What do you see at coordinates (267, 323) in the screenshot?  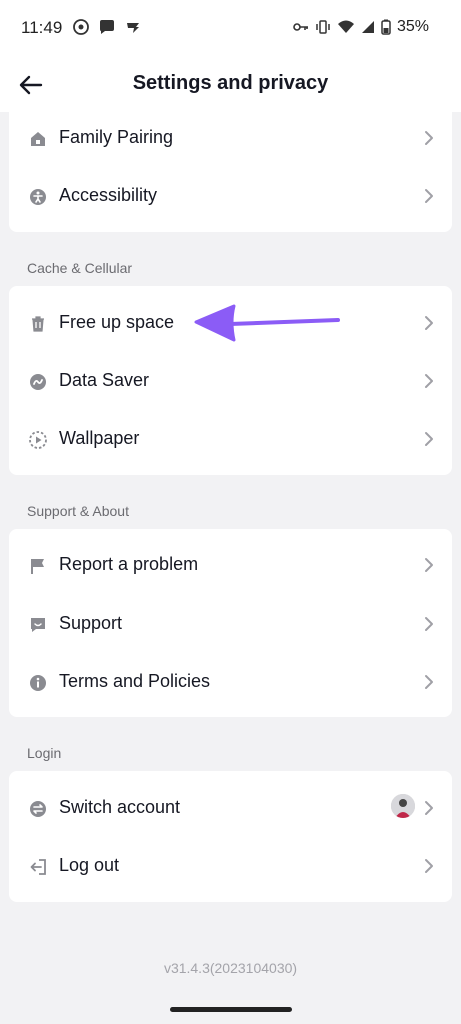 I see `annotation-arrow-icon` at bounding box center [267, 323].